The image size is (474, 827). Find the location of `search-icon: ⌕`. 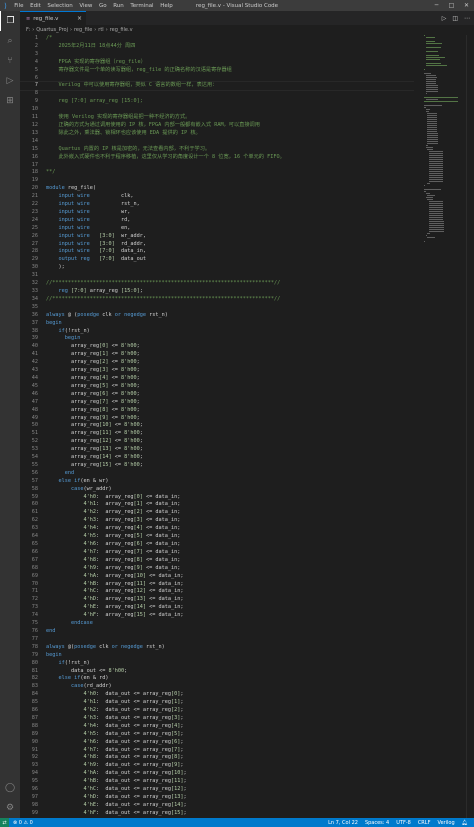

search-icon: ⌕ is located at coordinates (10, 41).